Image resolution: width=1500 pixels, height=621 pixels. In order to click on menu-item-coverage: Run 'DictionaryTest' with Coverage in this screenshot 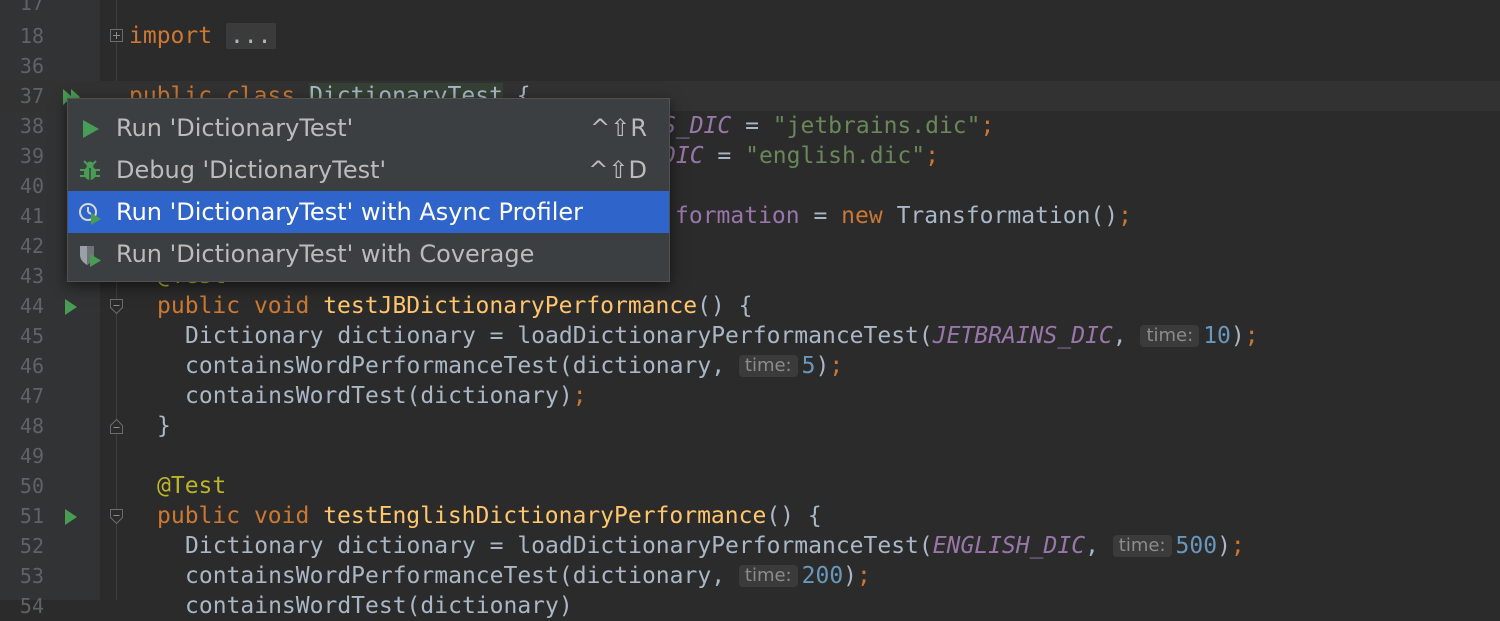, I will do `click(368, 254)`.